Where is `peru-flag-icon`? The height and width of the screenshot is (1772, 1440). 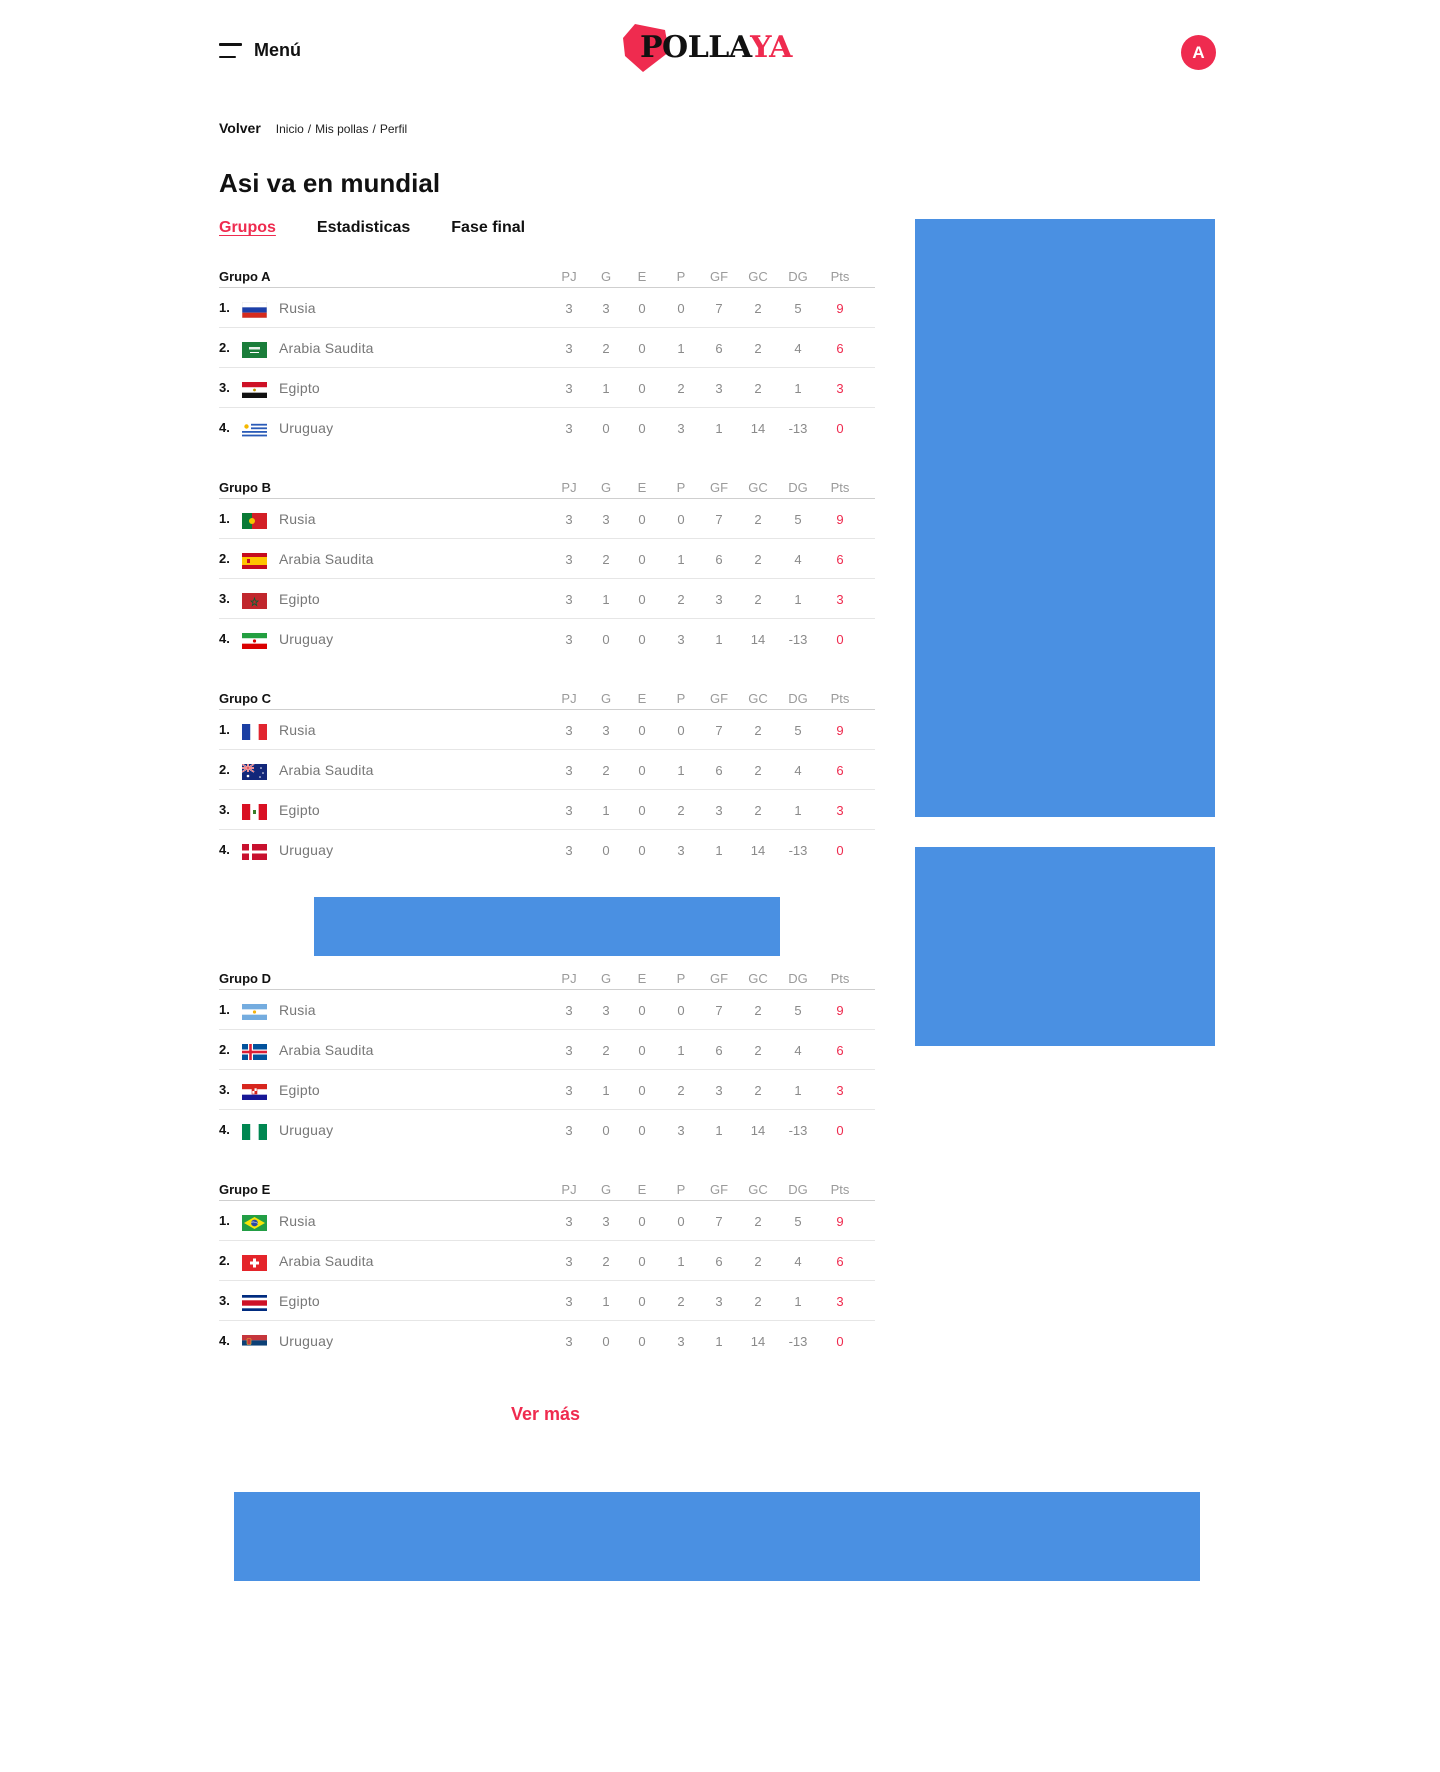
peru-flag-icon is located at coordinates (254, 812).